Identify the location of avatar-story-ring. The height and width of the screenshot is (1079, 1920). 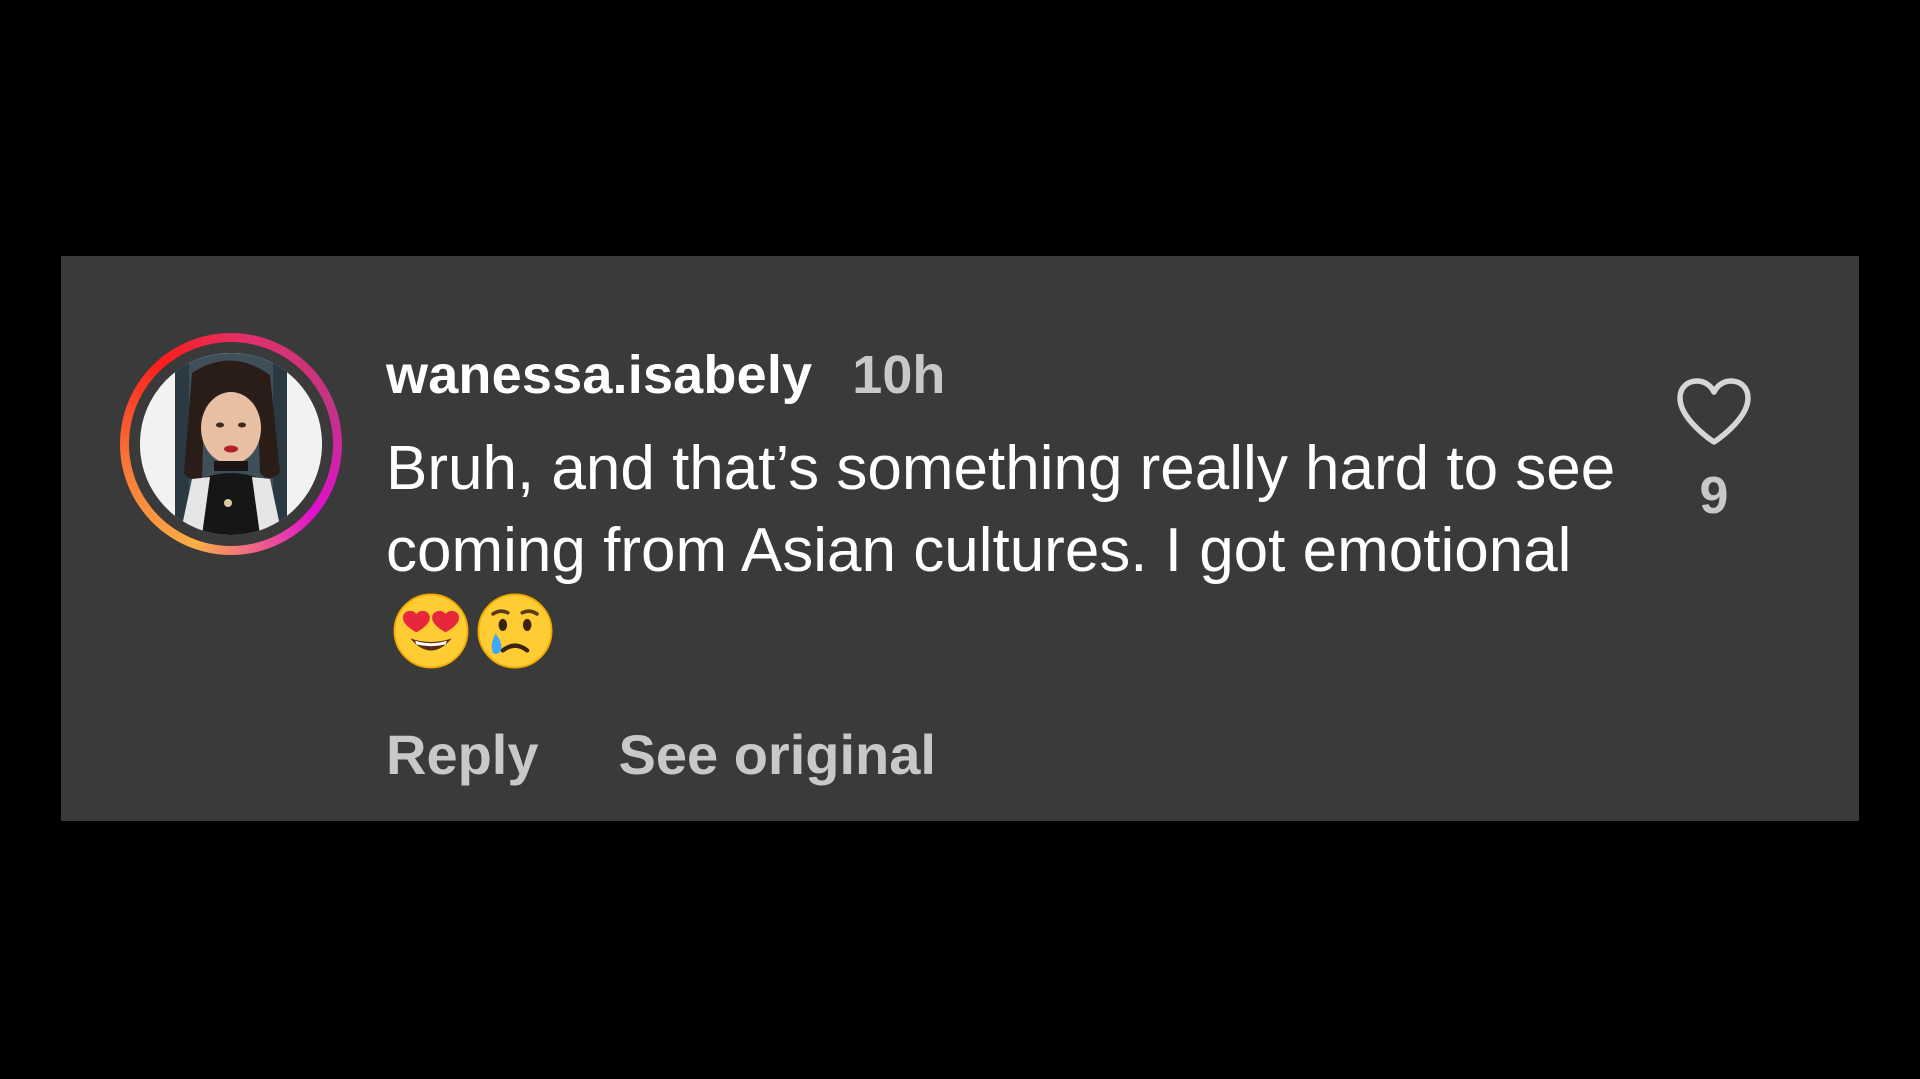
(231, 444).